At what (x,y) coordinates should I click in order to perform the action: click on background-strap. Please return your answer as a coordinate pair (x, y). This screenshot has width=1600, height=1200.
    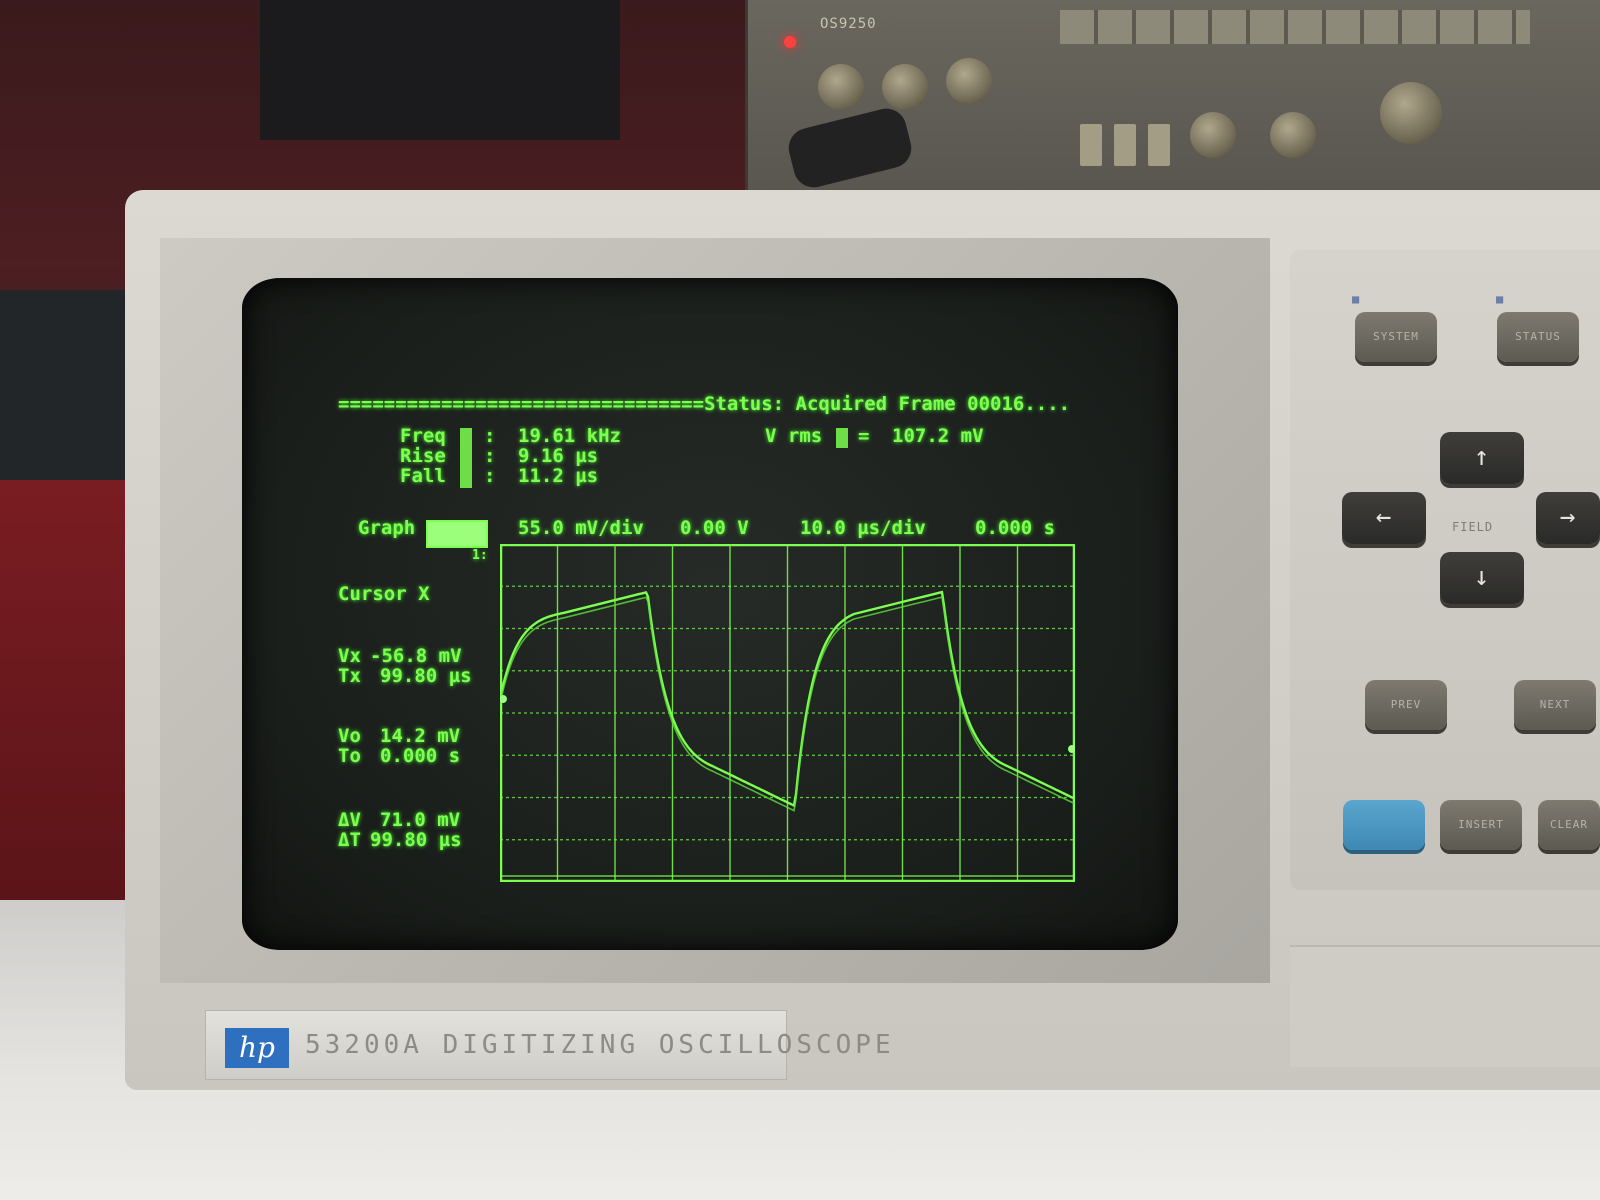
    Looking at the image, I should click on (440, 70).